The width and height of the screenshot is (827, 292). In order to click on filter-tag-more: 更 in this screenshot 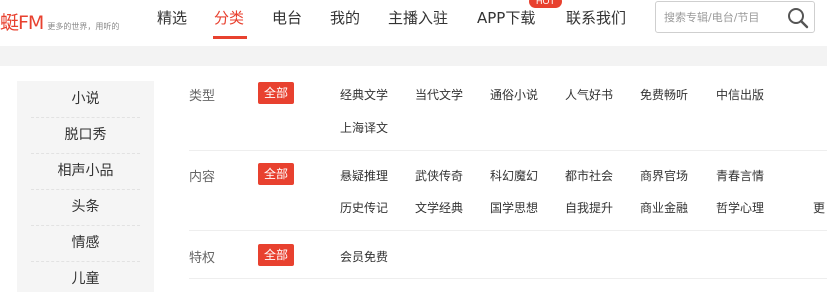, I will do `click(819, 207)`.